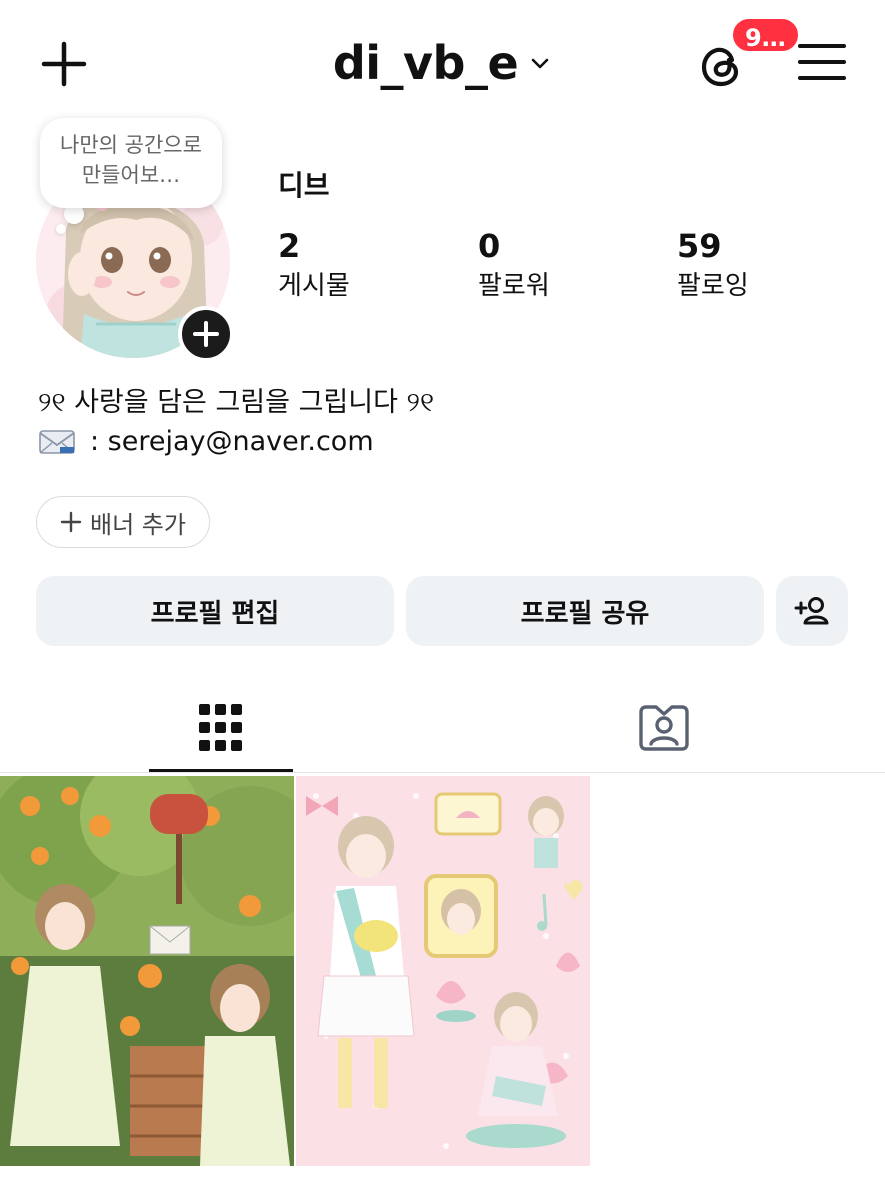 The image size is (885, 1200). Describe the element at coordinates (540, 63) in the screenshot. I see `chevron-down-icon` at that location.